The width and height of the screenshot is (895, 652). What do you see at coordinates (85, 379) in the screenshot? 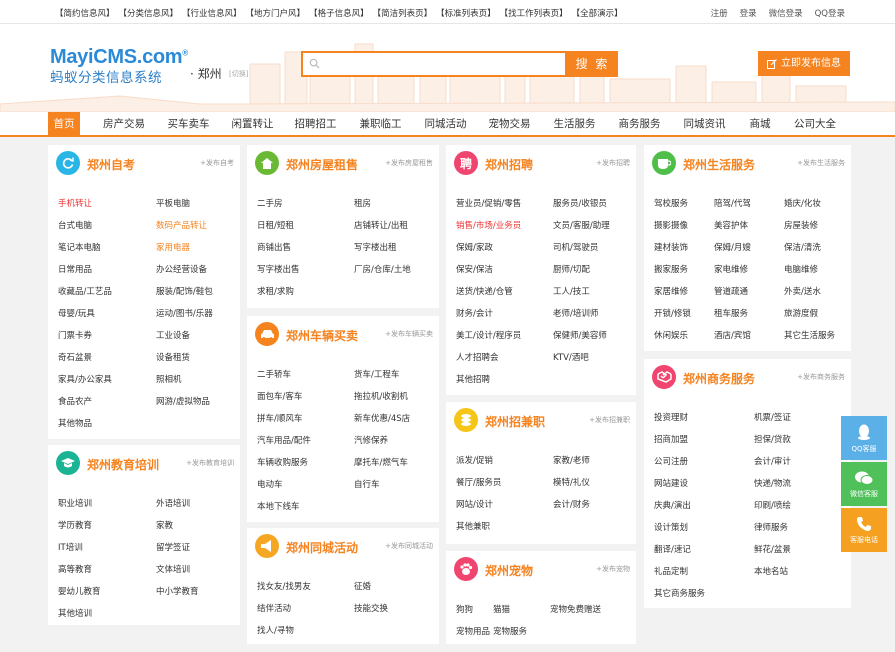
I see `category-link: 家具/办公家具` at bounding box center [85, 379].